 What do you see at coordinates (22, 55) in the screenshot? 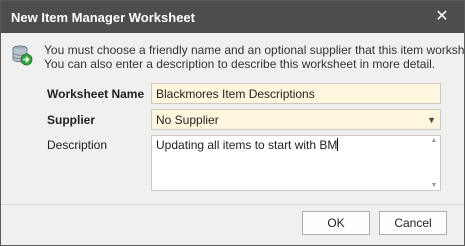
I see `database-arrow-icon` at bounding box center [22, 55].